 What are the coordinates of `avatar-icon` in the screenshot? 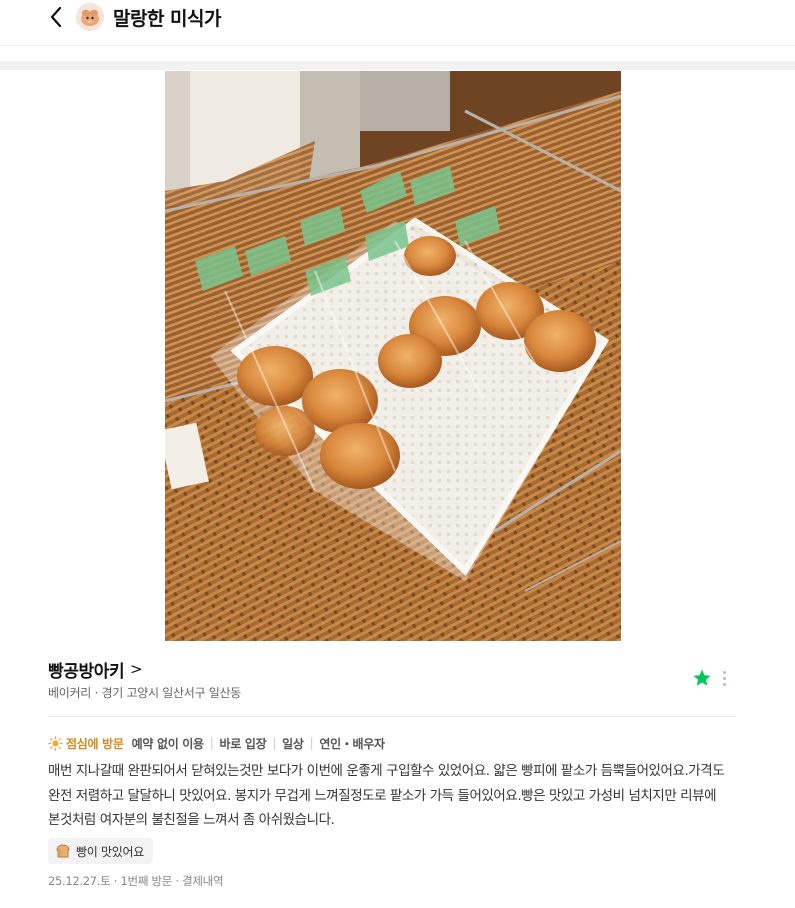 It's located at (90, 17).